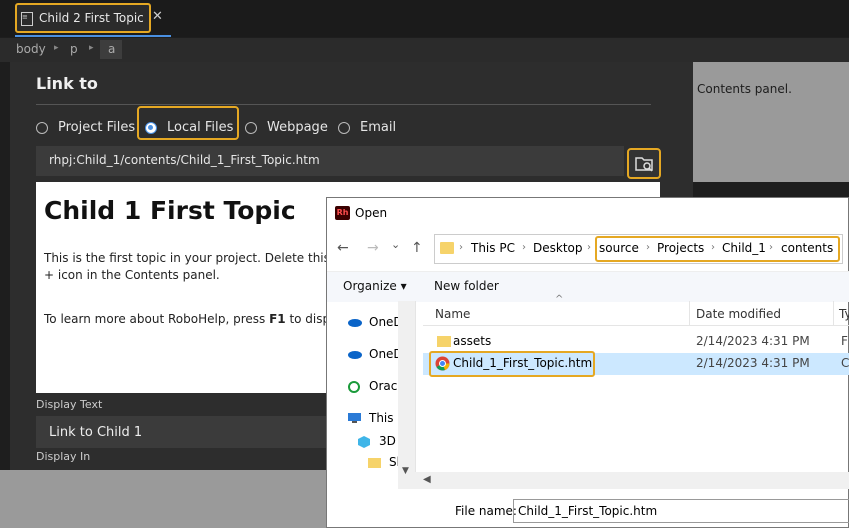  Describe the element at coordinates (343, 248) in the screenshot. I see `back-arrow-icon: ←` at that location.